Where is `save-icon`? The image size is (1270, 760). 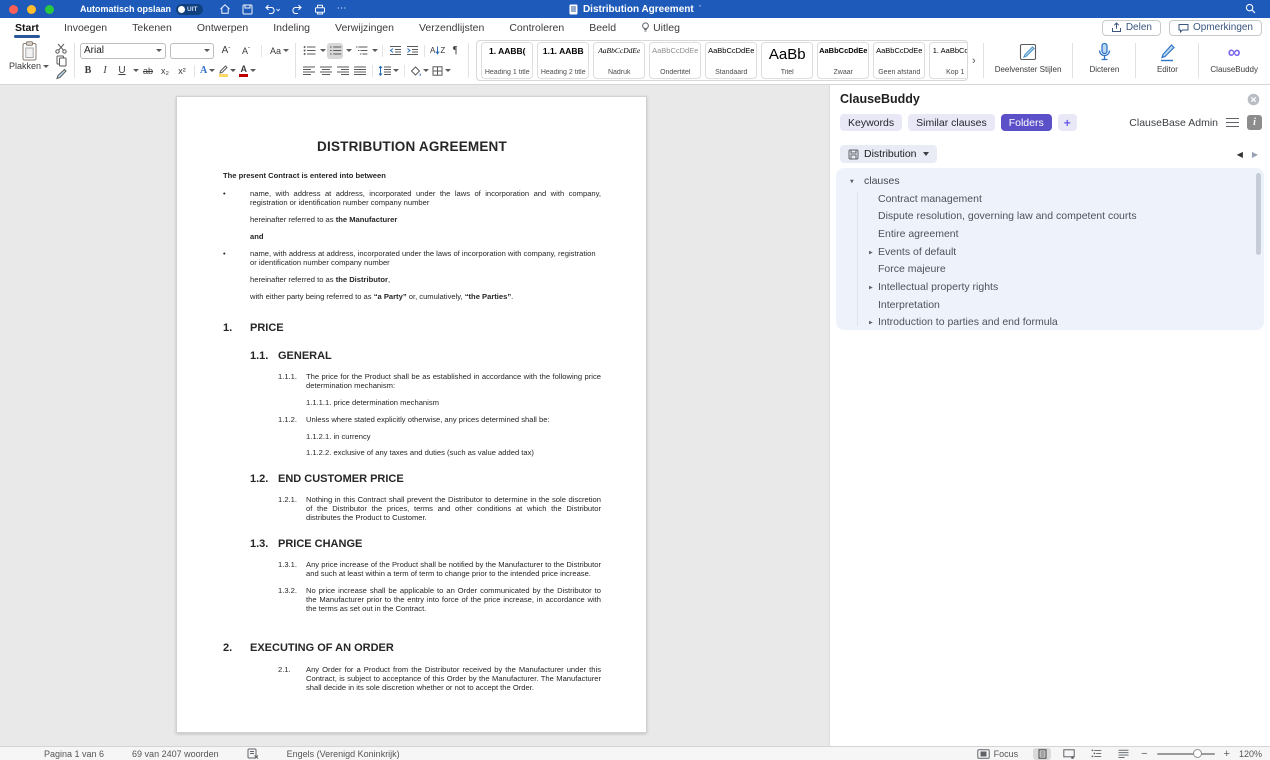
save-icon is located at coordinates (247, 9).